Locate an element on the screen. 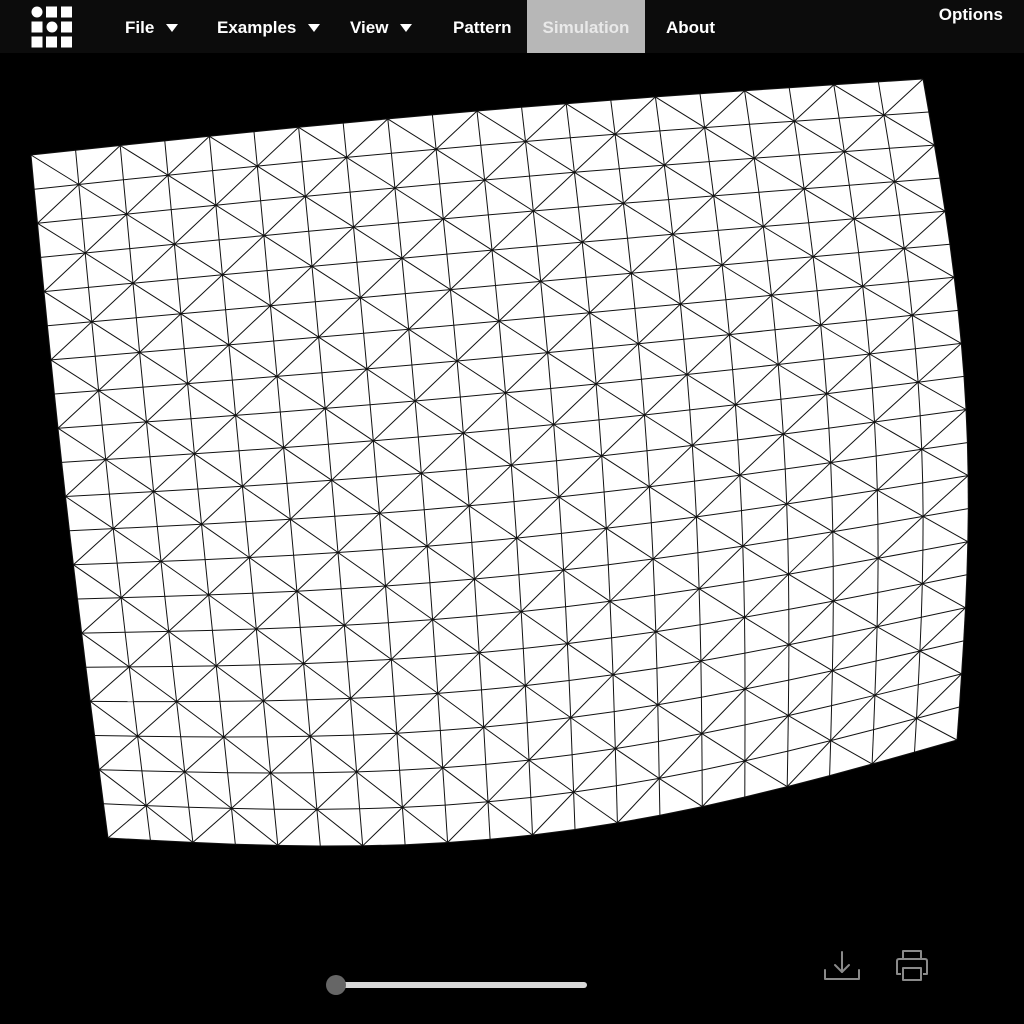 Image resolution: width=1024 pixels, height=1024 pixels. fold-percent-slider-track is located at coordinates (461, 985).